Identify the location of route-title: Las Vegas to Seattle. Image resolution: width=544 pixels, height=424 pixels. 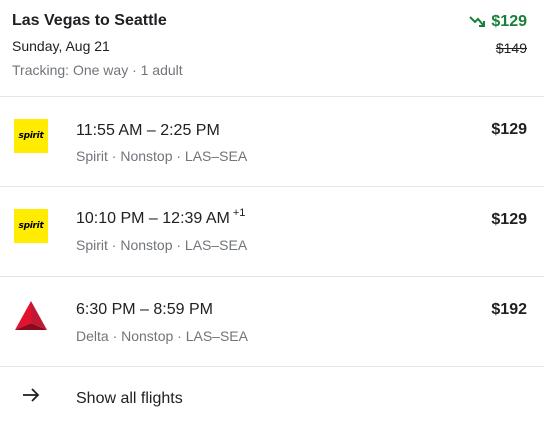
(89, 20).